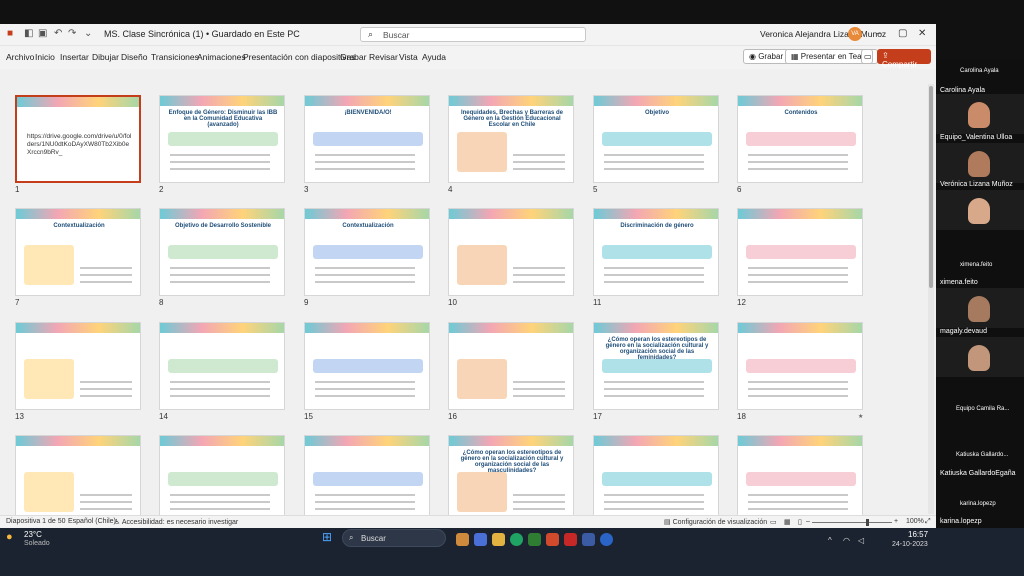 This screenshot has height=576, width=1024. Describe the element at coordinates (516, 539) in the screenshot. I see `chrome-icon` at that location.